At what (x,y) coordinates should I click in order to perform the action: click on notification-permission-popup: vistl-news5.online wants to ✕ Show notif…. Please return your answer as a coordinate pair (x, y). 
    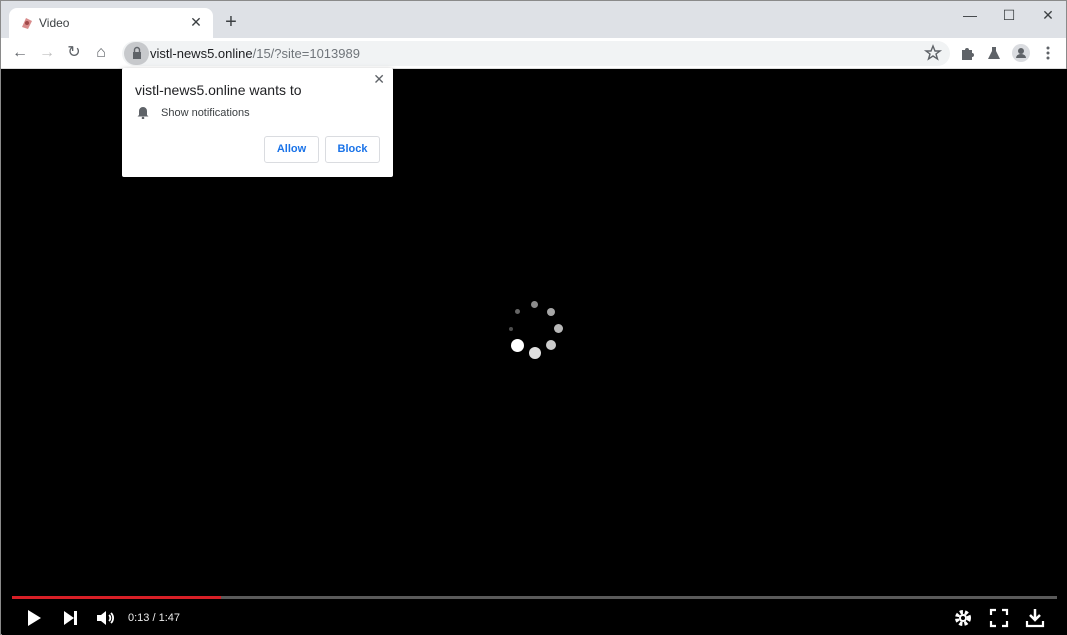
    Looking at the image, I should click on (257, 122).